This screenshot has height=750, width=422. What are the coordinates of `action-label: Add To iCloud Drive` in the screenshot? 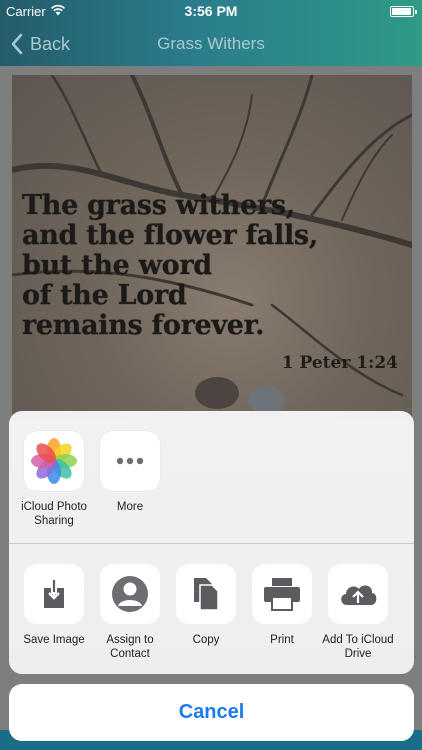 It's located at (358, 647).